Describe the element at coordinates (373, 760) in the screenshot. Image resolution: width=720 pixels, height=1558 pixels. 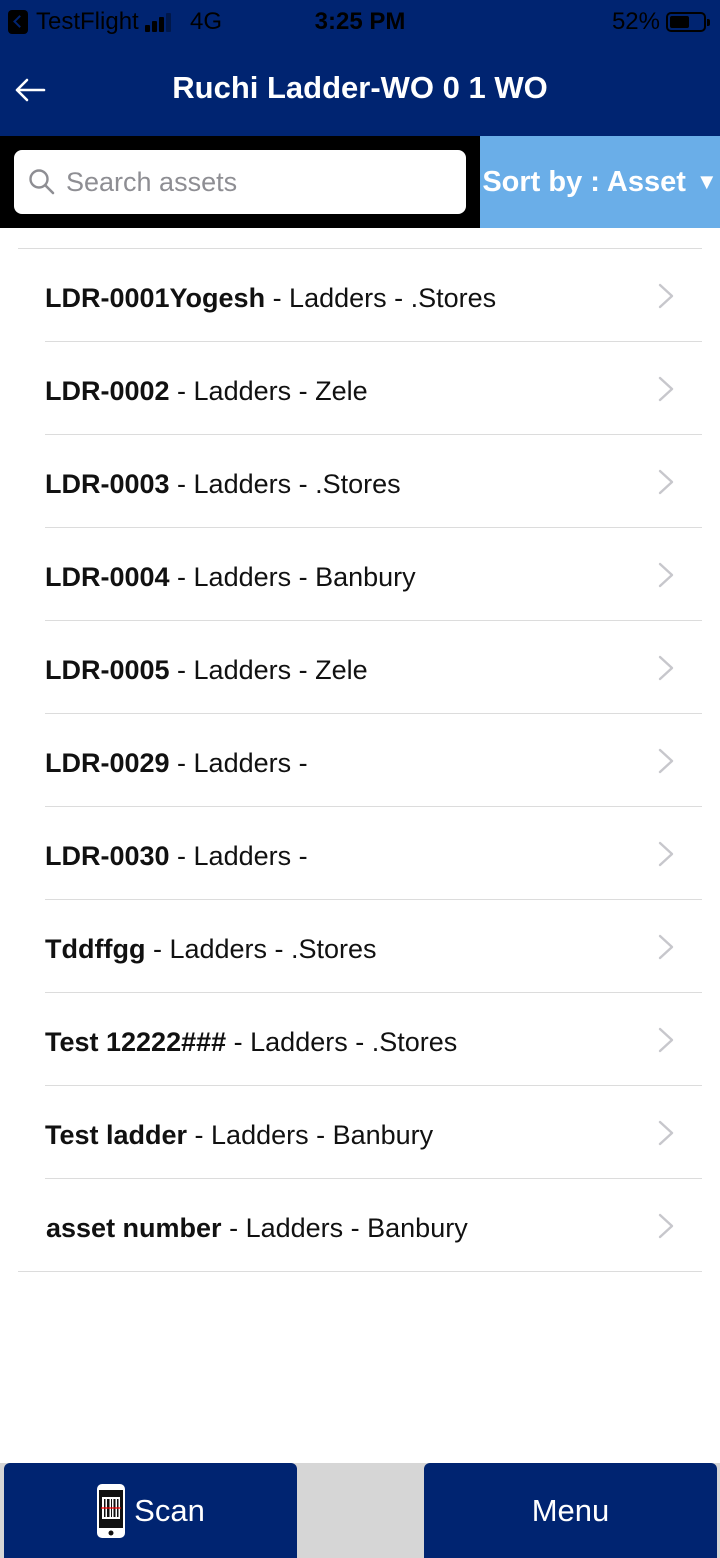
I see `asset-list-item: LDR-0029 - Ladders -` at that location.